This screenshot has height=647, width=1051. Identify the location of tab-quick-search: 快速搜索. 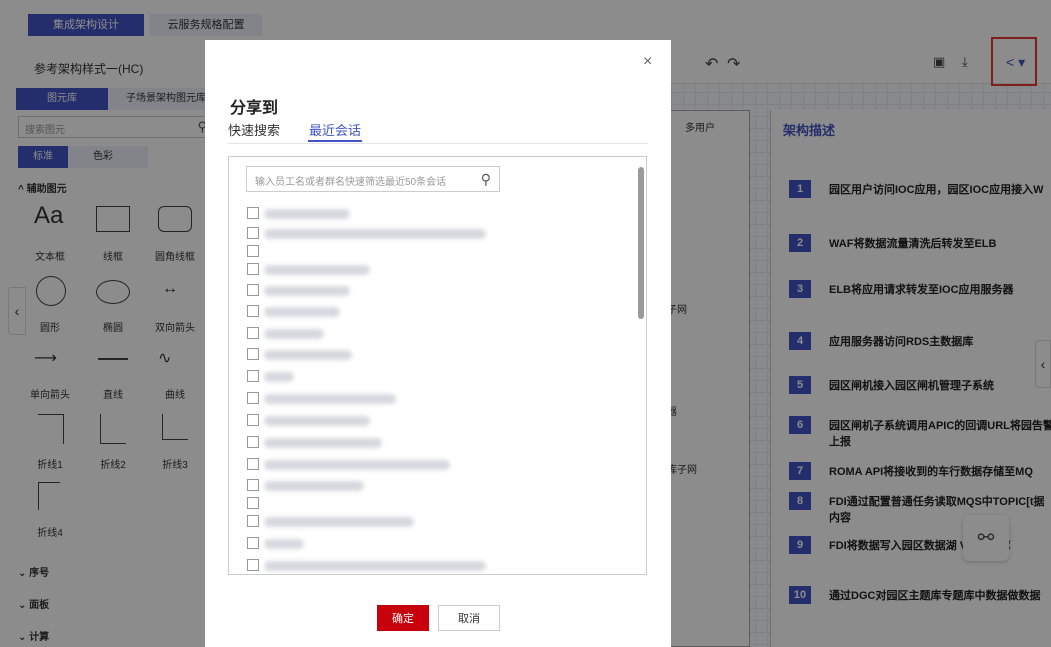
(254, 129).